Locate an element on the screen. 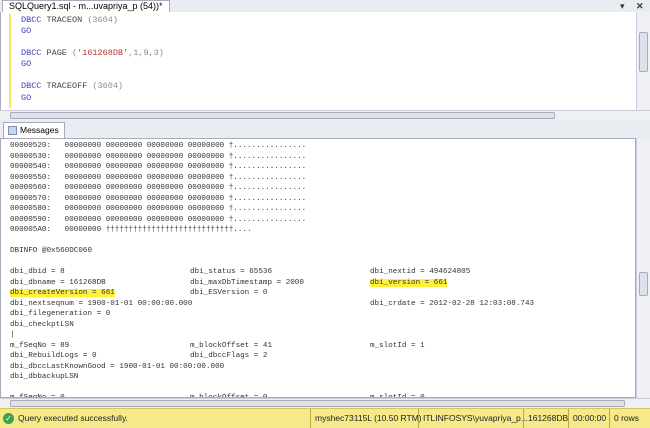 Image resolution: width=650 pixels, height=428 pixels. status-rows: 0 rows is located at coordinates (626, 418).